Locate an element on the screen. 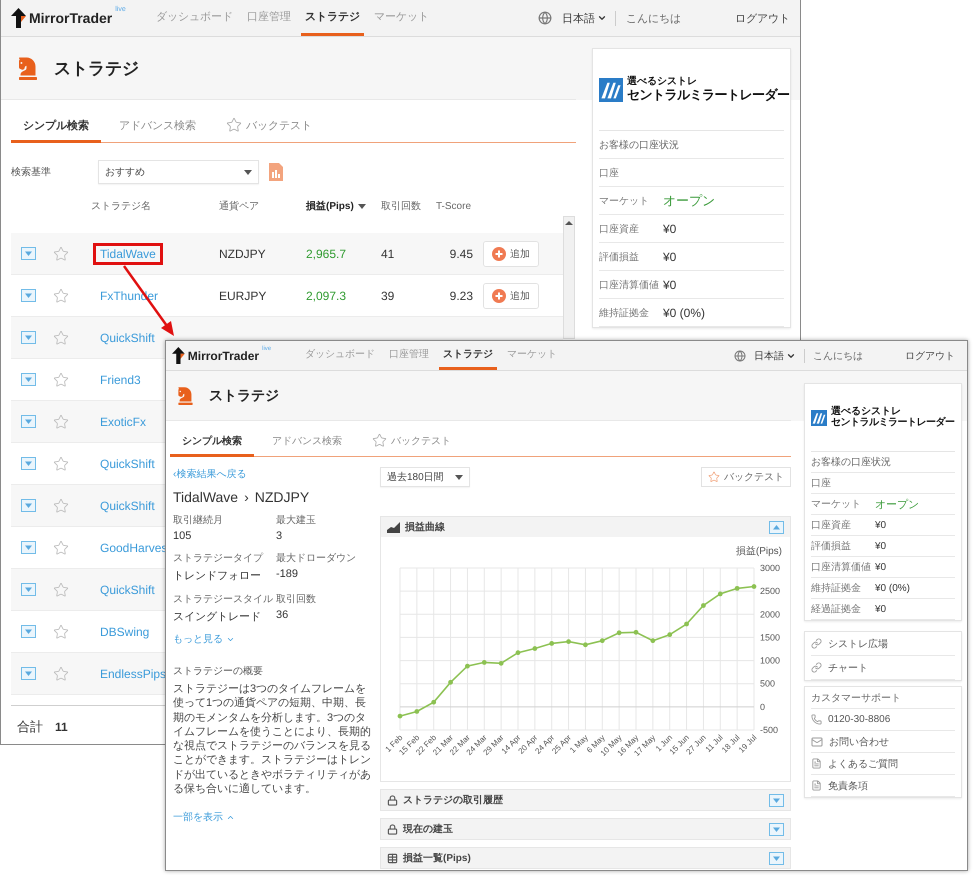 This screenshot has width=973, height=875. trades-cell-text: 39 is located at coordinates (388, 295).